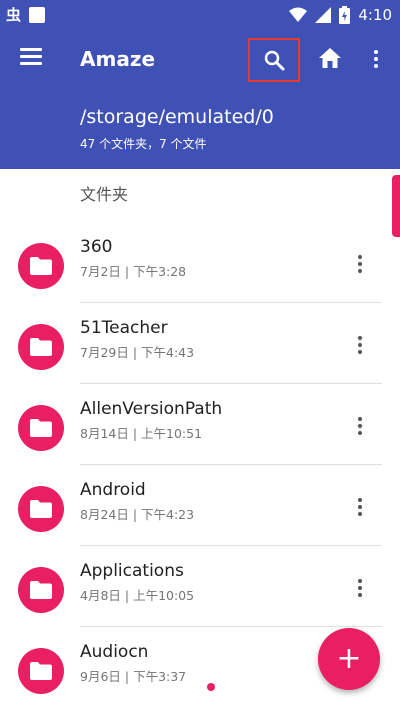 The height and width of the screenshot is (710, 400). I want to click on add-icon: +, so click(349, 658).